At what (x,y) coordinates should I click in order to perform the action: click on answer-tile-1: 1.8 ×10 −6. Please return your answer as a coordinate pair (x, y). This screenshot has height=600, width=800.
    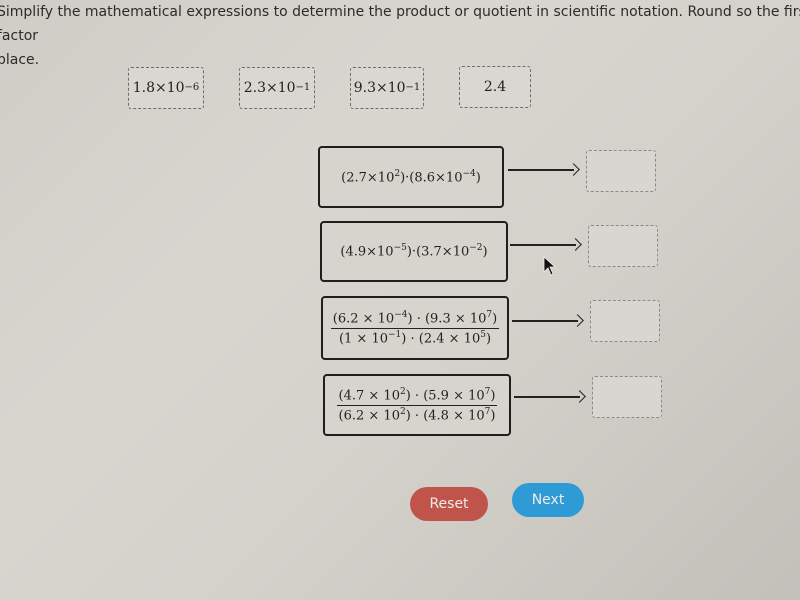
    Looking at the image, I should click on (166, 88).